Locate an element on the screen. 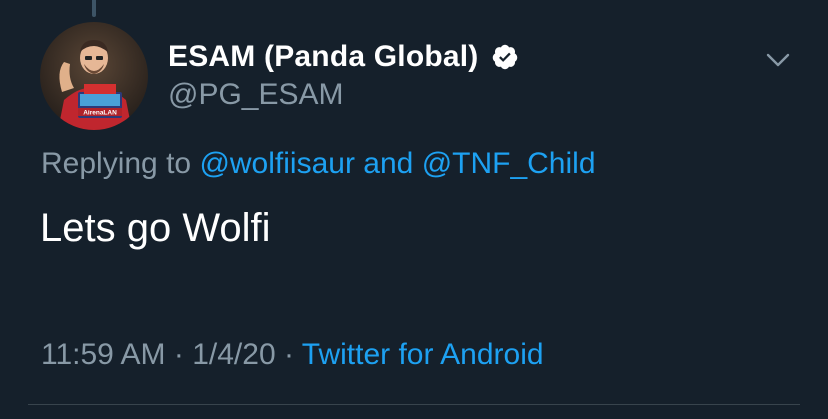  divider is located at coordinates (414, 404).